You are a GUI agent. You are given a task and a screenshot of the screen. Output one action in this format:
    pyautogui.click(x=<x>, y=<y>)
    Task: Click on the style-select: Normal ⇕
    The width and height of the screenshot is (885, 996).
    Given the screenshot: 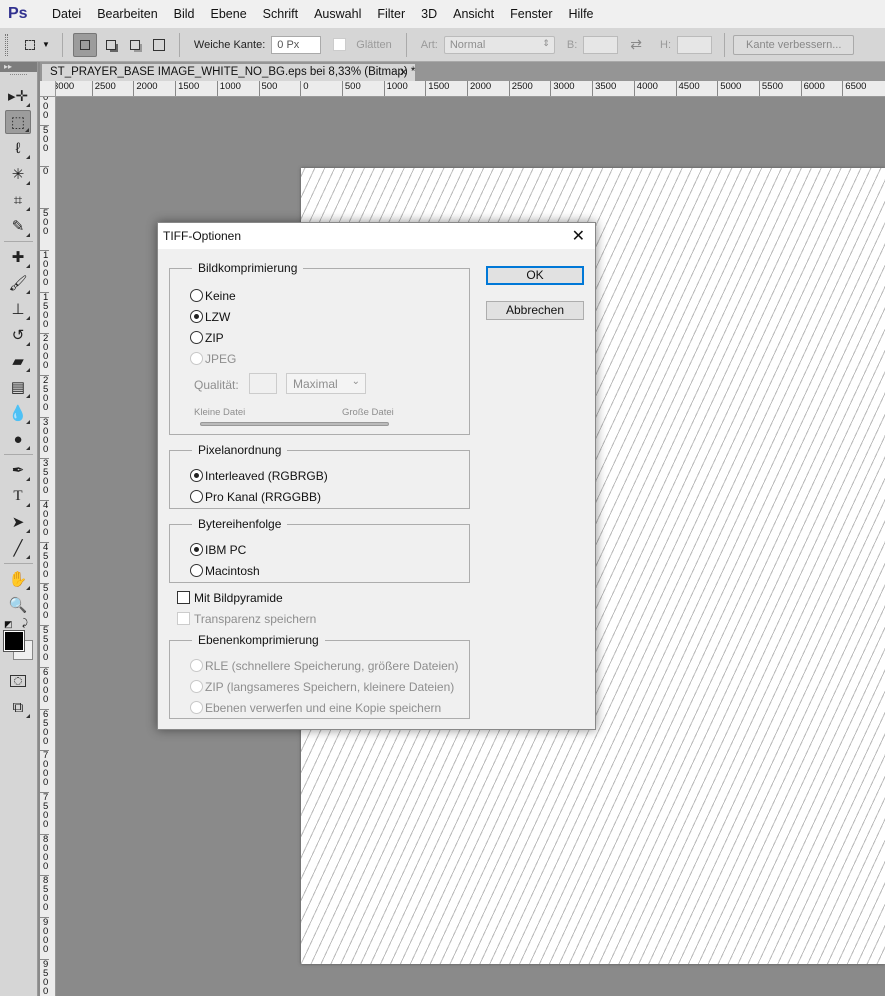 What is the action you would take?
    pyautogui.click(x=499, y=44)
    